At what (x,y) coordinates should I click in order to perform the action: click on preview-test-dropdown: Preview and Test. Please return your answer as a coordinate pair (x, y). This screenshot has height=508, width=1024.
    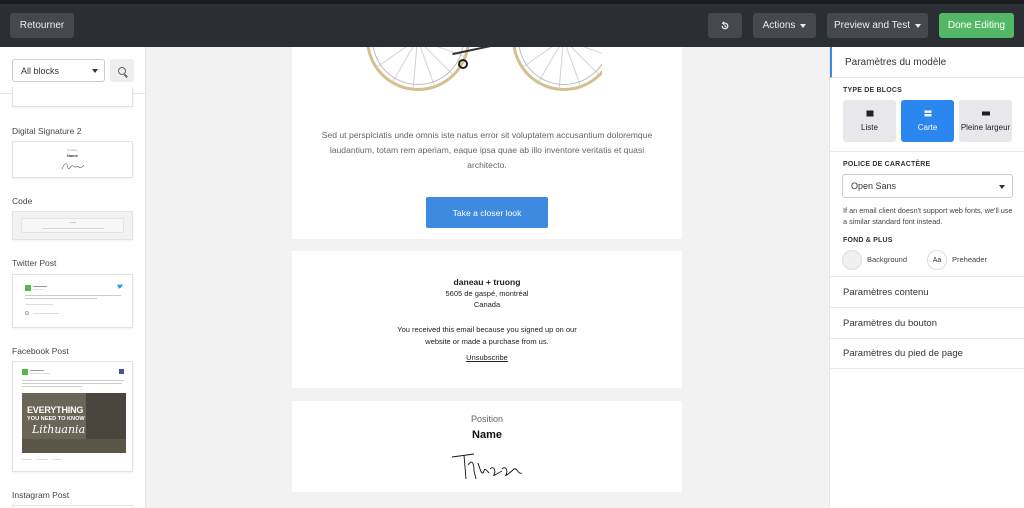
    Looking at the image, I should click on (877, 25).